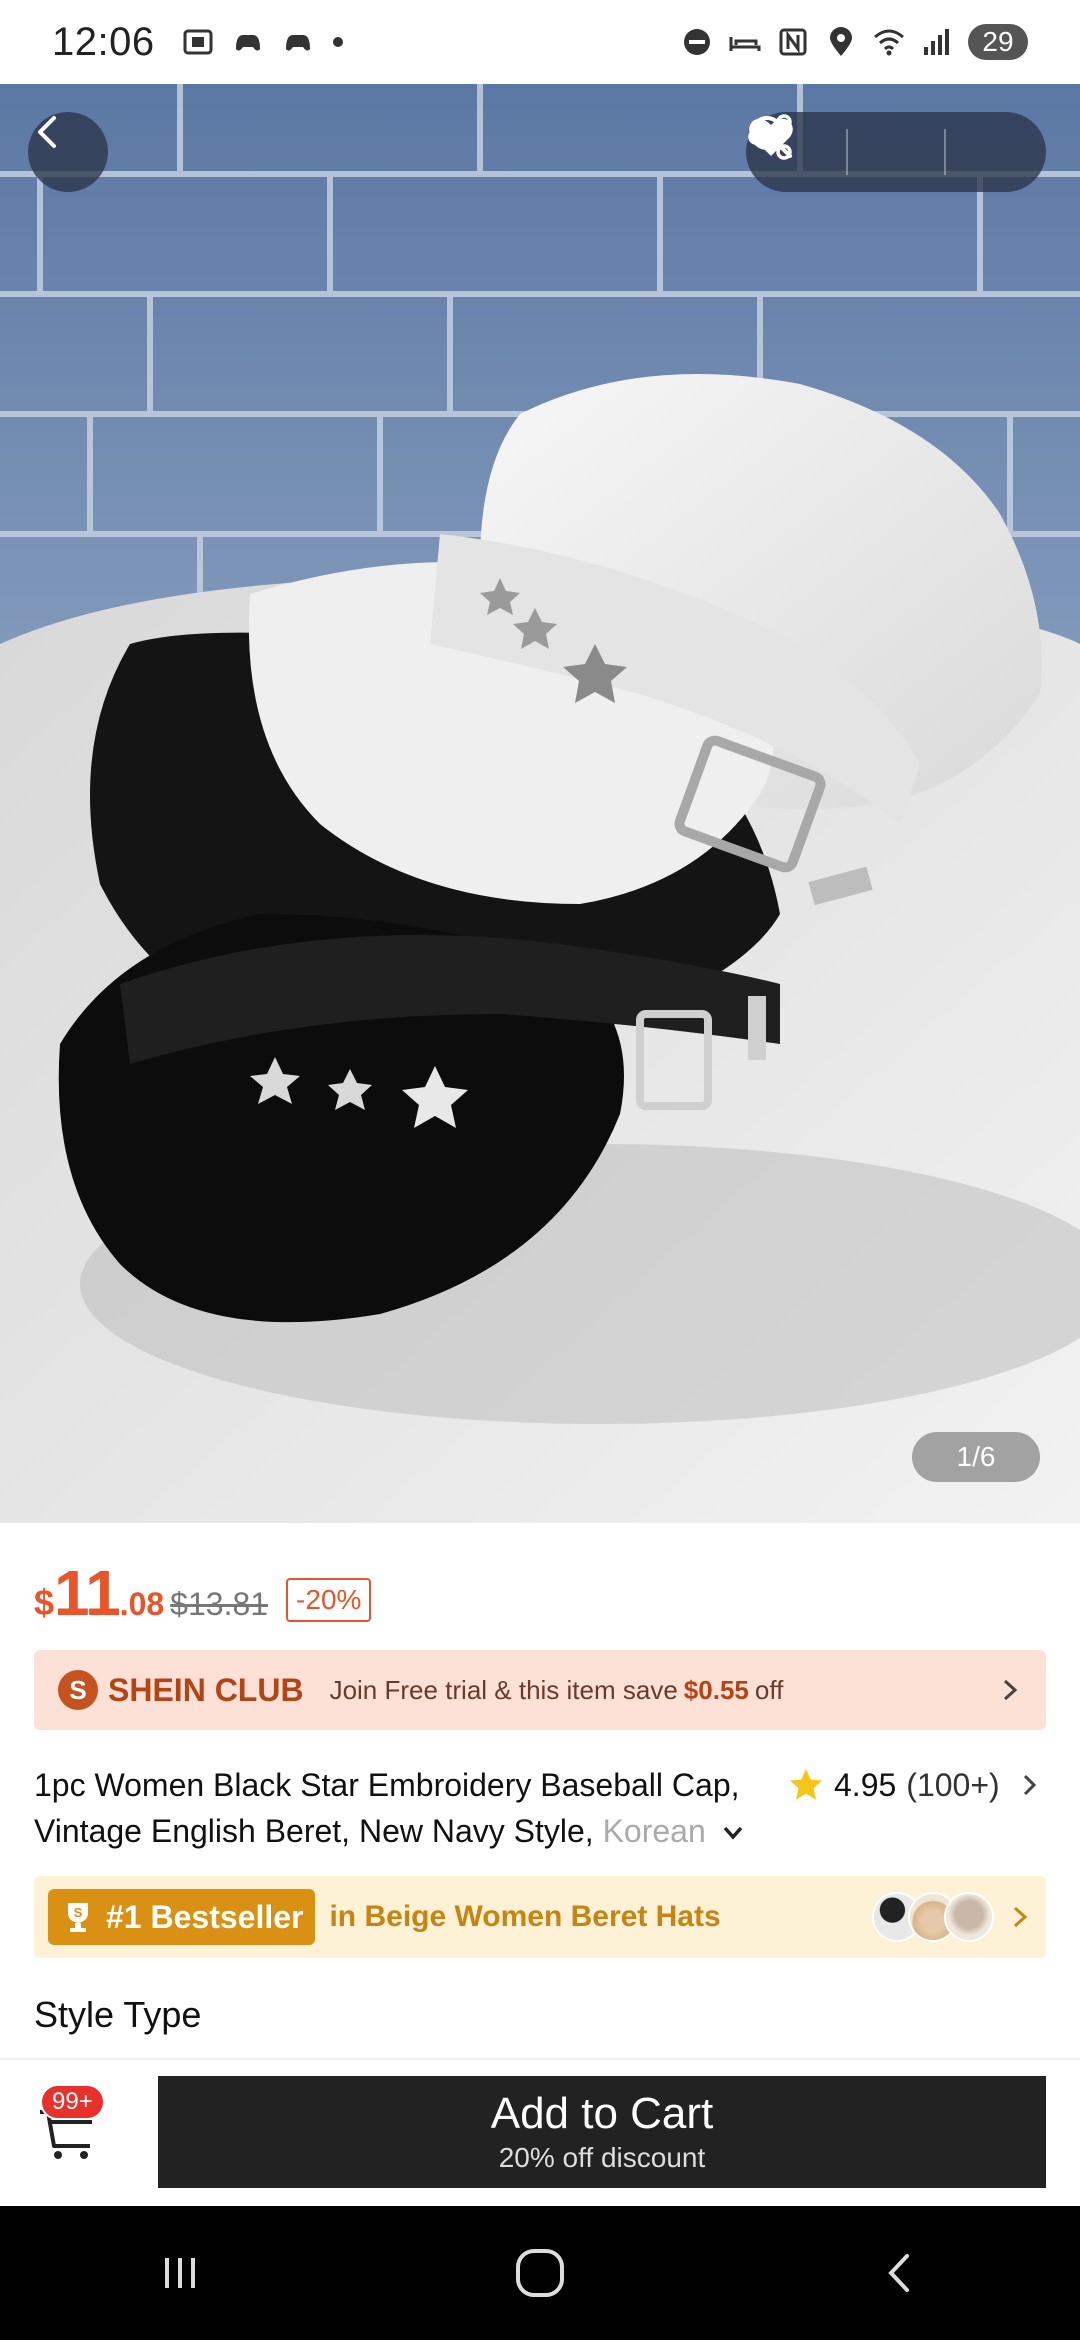  I want to click on screenshot-icon, so click(198, 42).